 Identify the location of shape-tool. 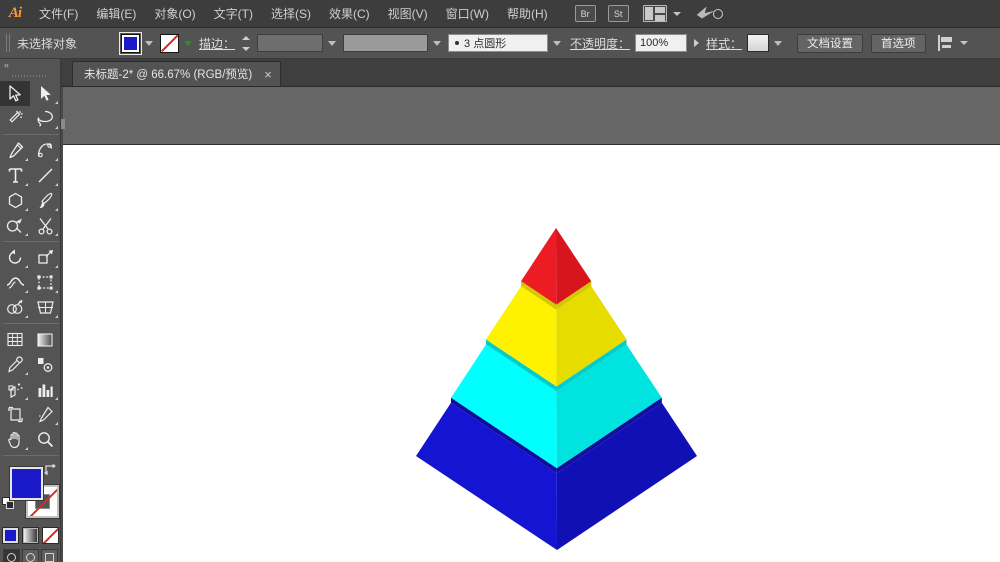
(15, 200).